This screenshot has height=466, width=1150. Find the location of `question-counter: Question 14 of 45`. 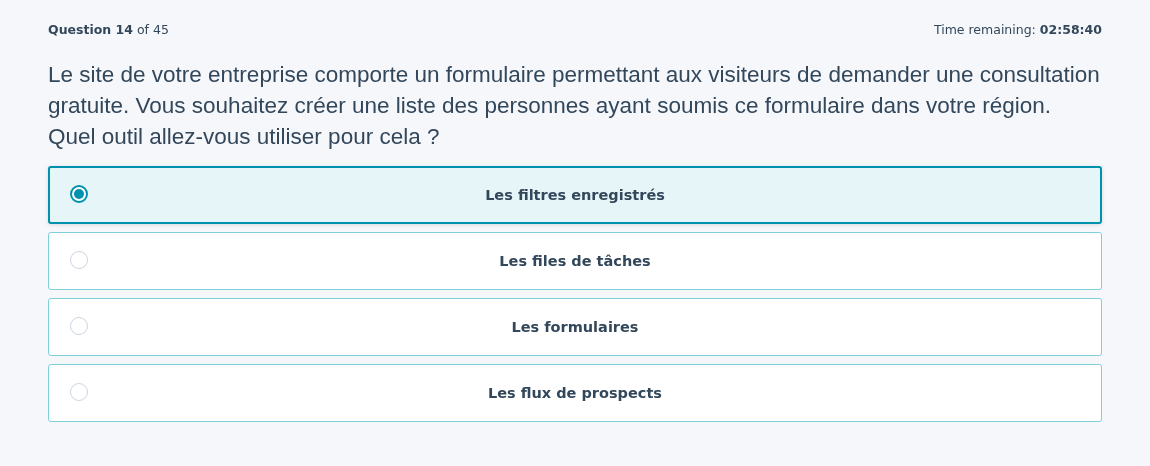

question-counter: Question 14 of 45 is located at coordinates (108, 29).